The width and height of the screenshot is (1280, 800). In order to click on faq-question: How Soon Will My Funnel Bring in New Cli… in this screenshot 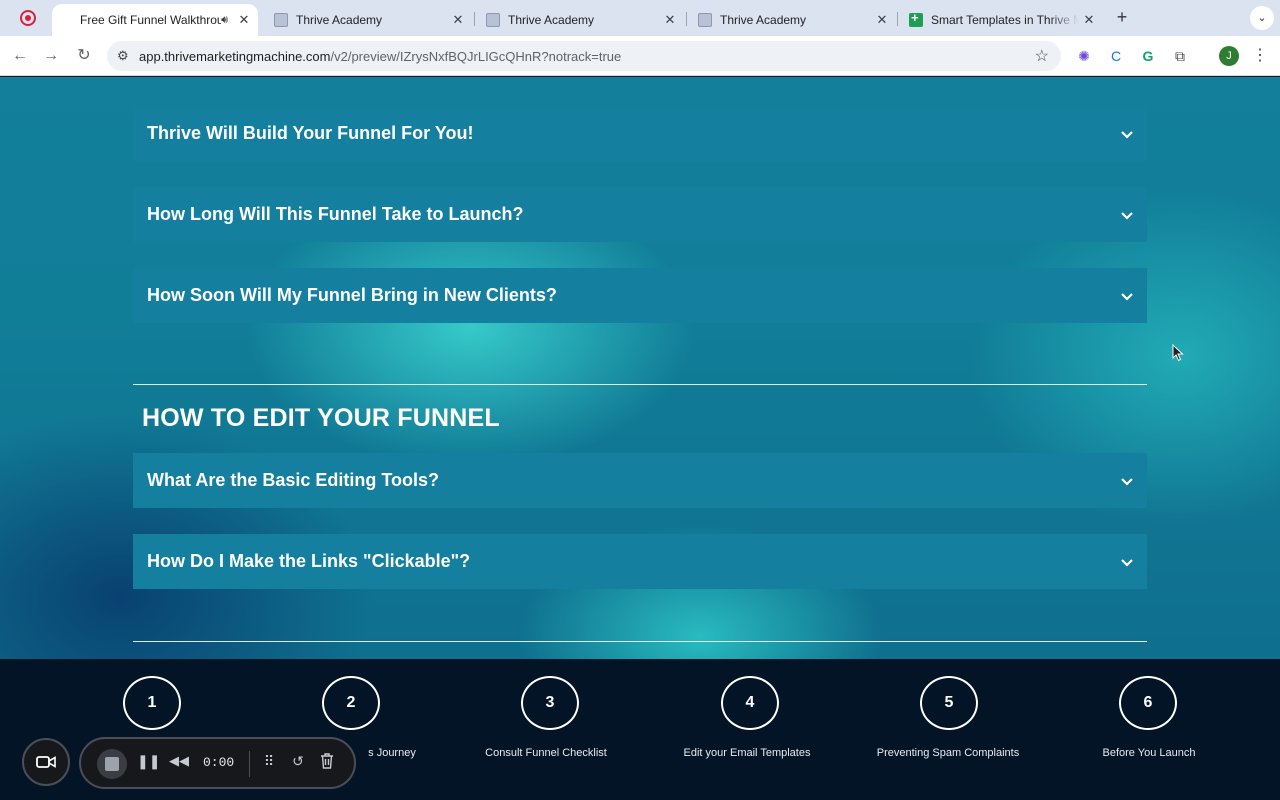, I will do `click(352, 295)`.